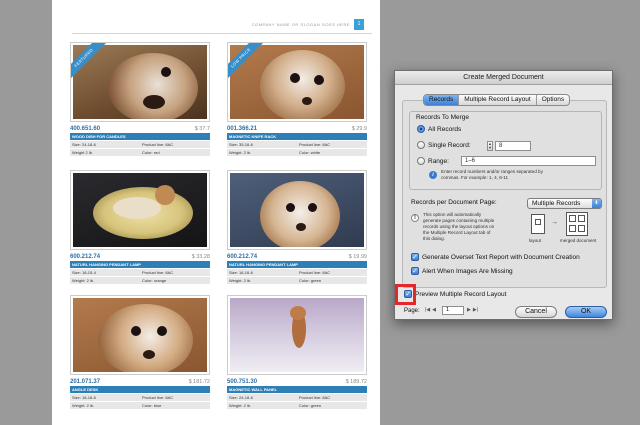 The height and width of the screenshot is (425, 640). Describe the element at coordinates (528, 161) in the screenshot. I see `range-field: 1–6` at that location.